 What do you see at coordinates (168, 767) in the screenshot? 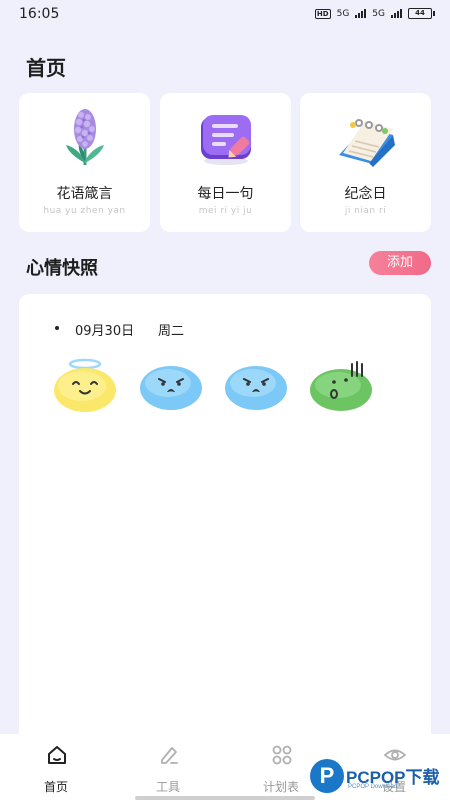
I see `tab-tools: 工具` at bounding box center [168, 767].